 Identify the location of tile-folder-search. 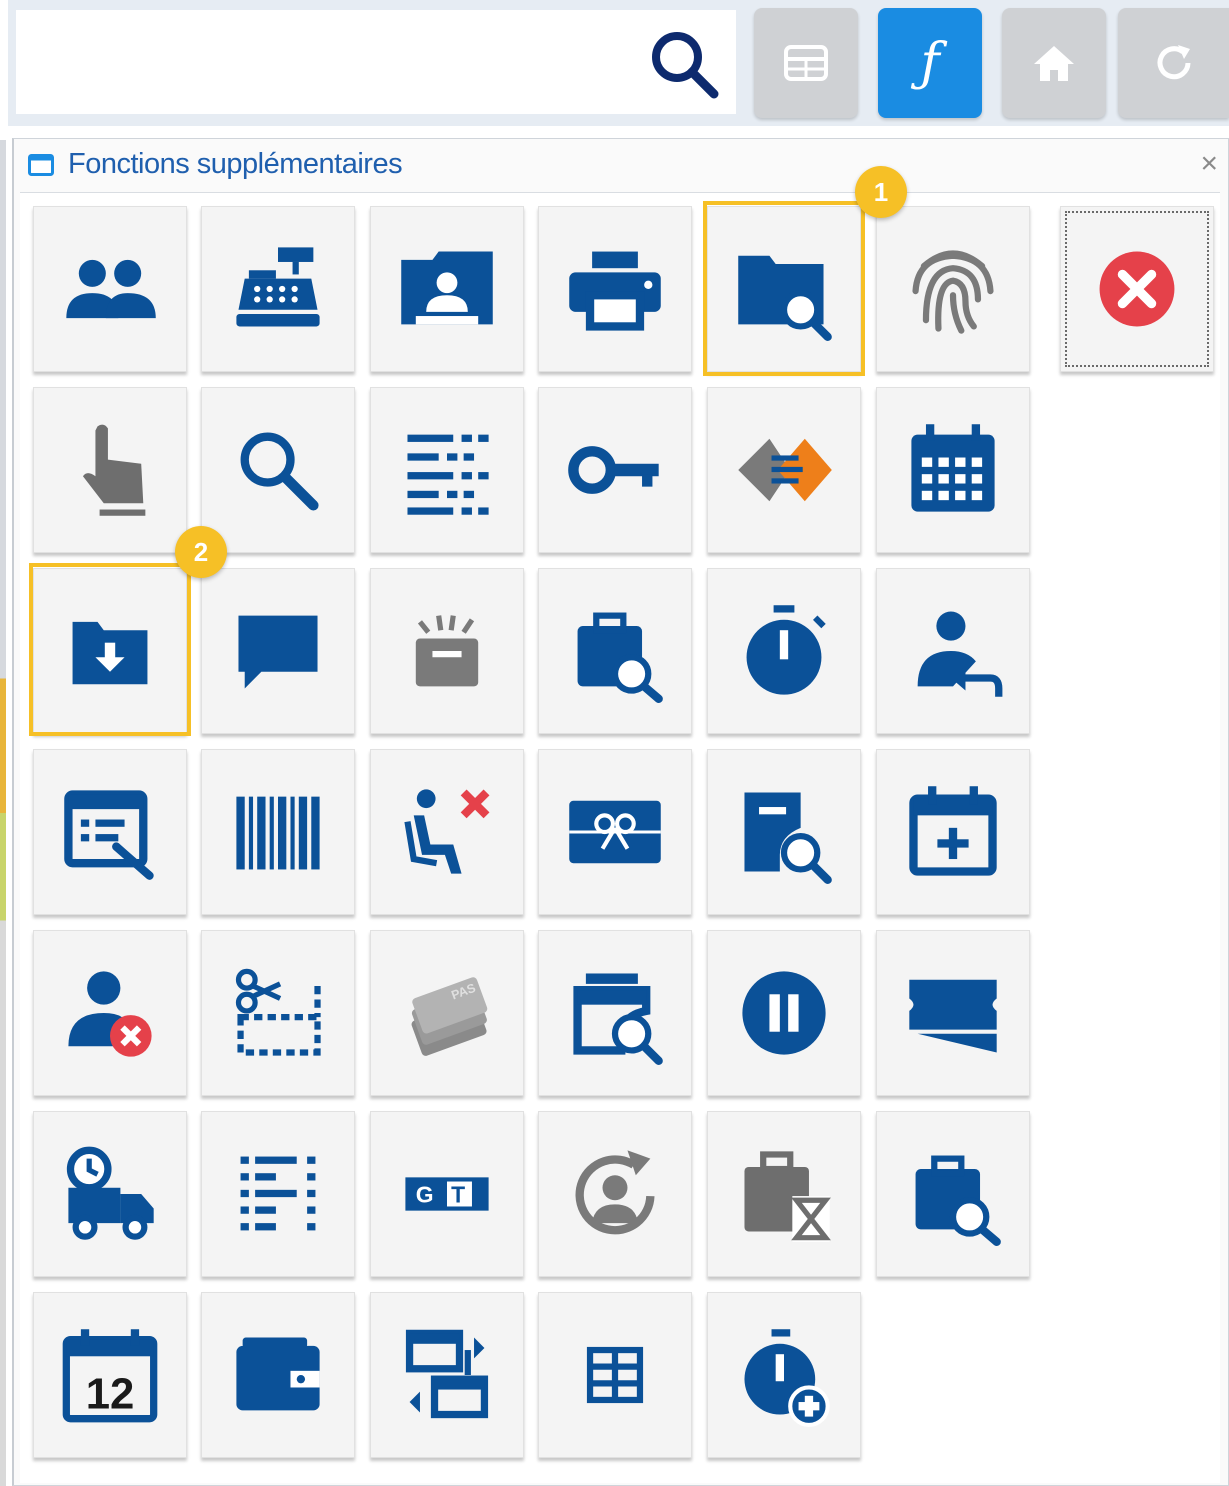
(784, 289).